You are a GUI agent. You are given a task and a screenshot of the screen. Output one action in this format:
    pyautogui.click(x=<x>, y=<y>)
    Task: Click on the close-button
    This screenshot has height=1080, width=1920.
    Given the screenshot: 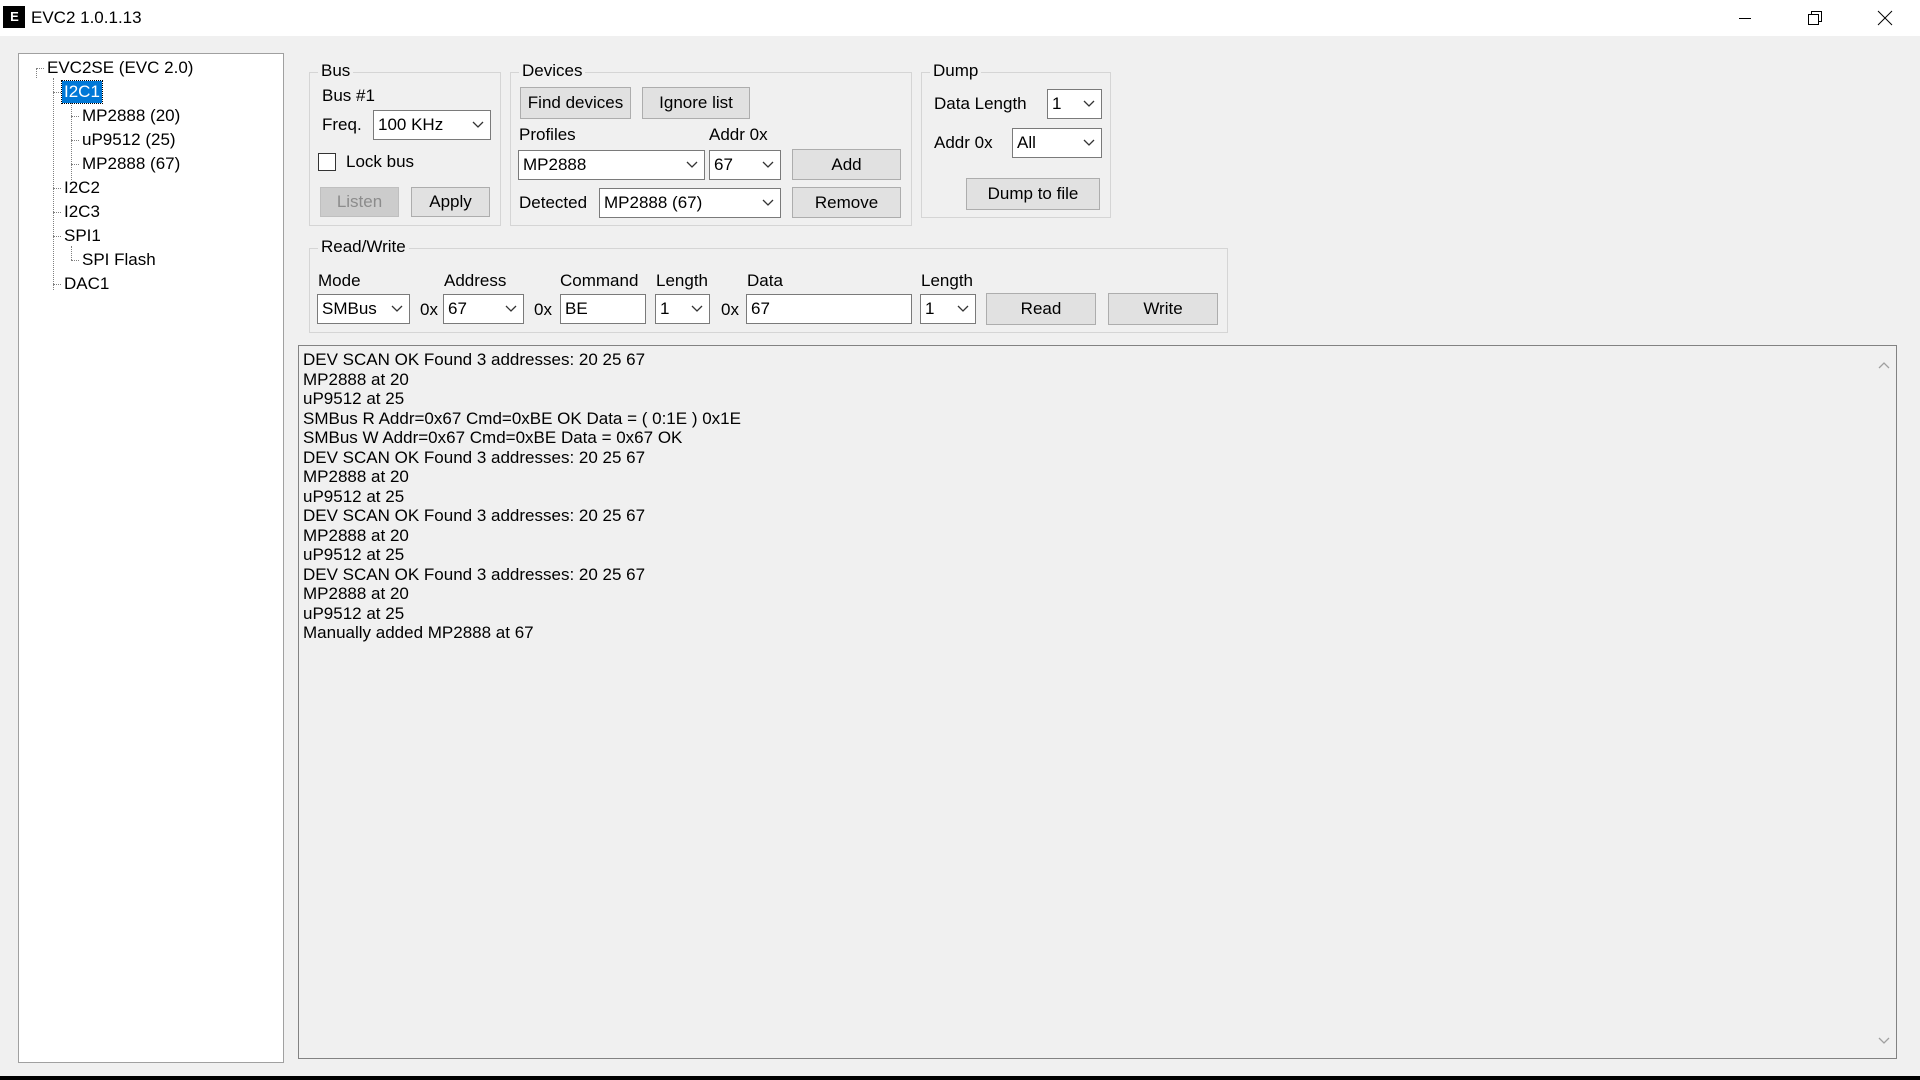 What is the action you would take?
    pyautogui.click(x=1885, y=18)
    